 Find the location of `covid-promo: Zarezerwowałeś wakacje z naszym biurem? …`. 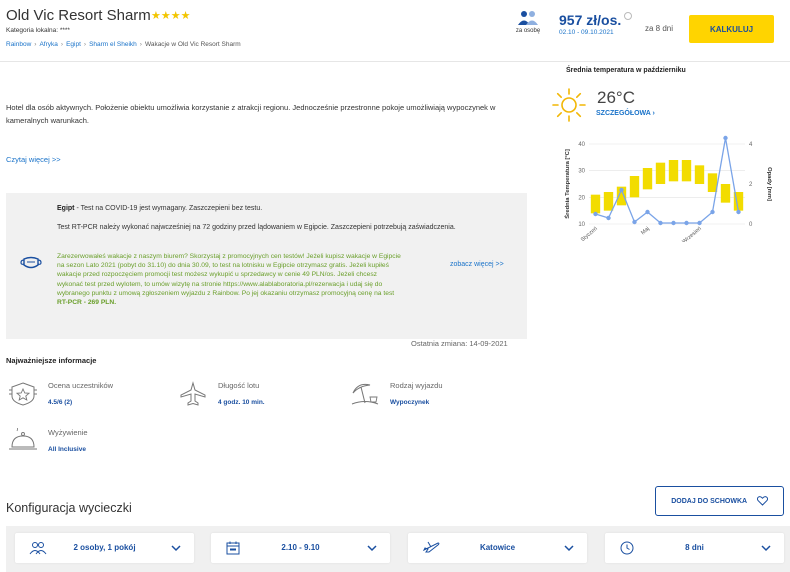

covid-promo: Zarezerwowałeś wakacje z naszym biurem? … is located at coordinates (229, 279).